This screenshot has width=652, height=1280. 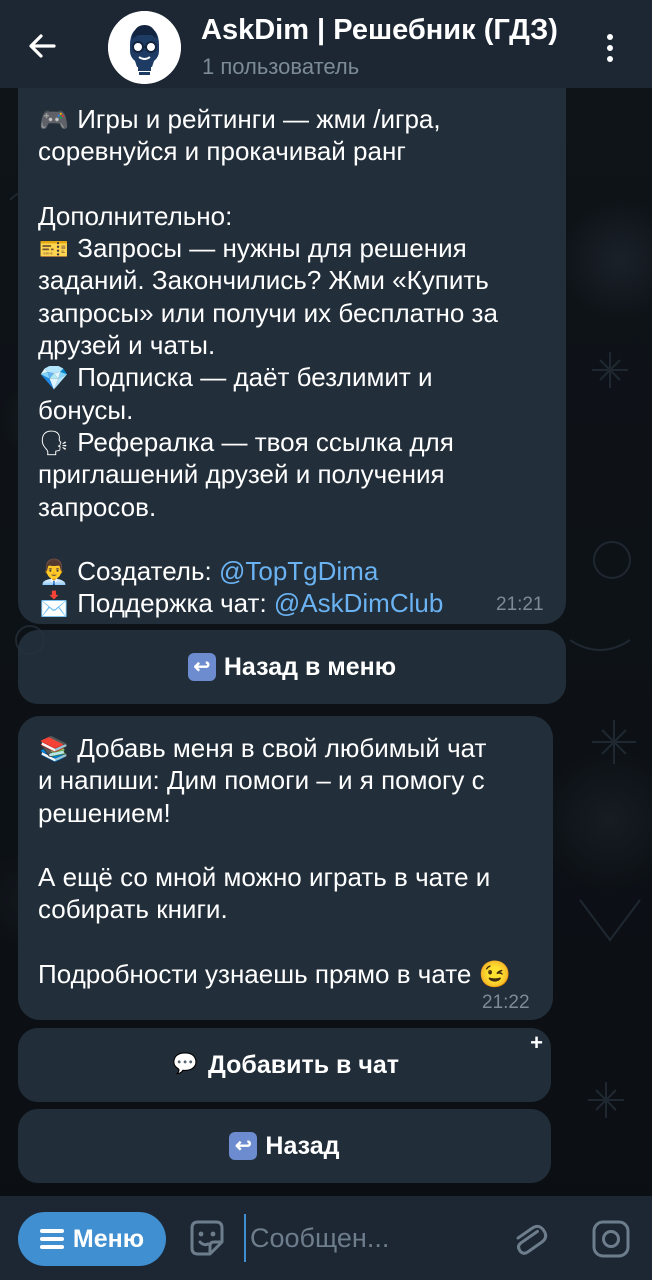 I want to click on message-time: 21:22, so click(x=506, y=1002).